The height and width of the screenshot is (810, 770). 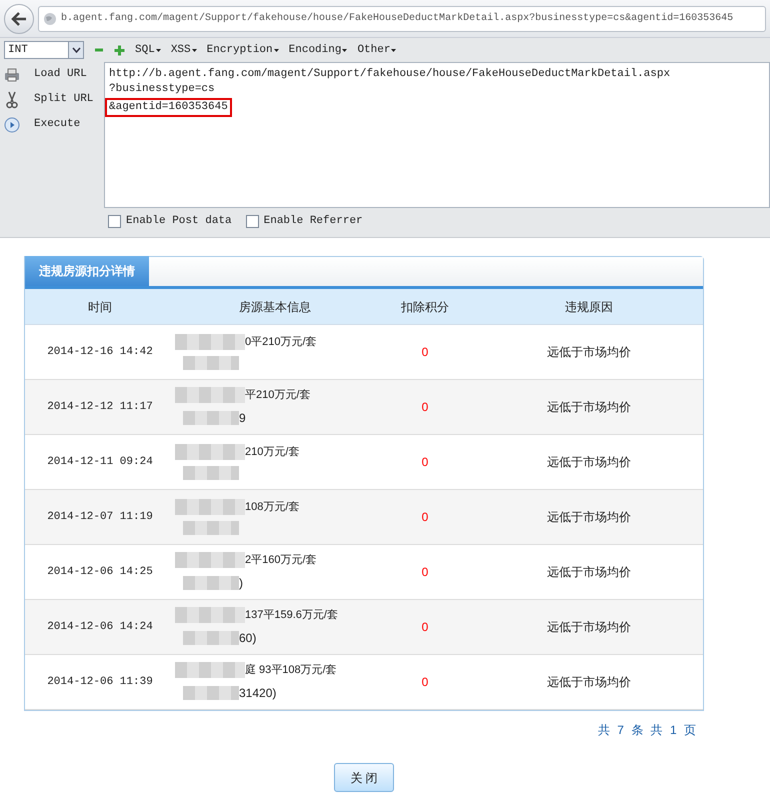 What do you see at coordinates (242, 419) in the screenshot?
I see `listing-info-text: 9` at bounding box center [242, 419].